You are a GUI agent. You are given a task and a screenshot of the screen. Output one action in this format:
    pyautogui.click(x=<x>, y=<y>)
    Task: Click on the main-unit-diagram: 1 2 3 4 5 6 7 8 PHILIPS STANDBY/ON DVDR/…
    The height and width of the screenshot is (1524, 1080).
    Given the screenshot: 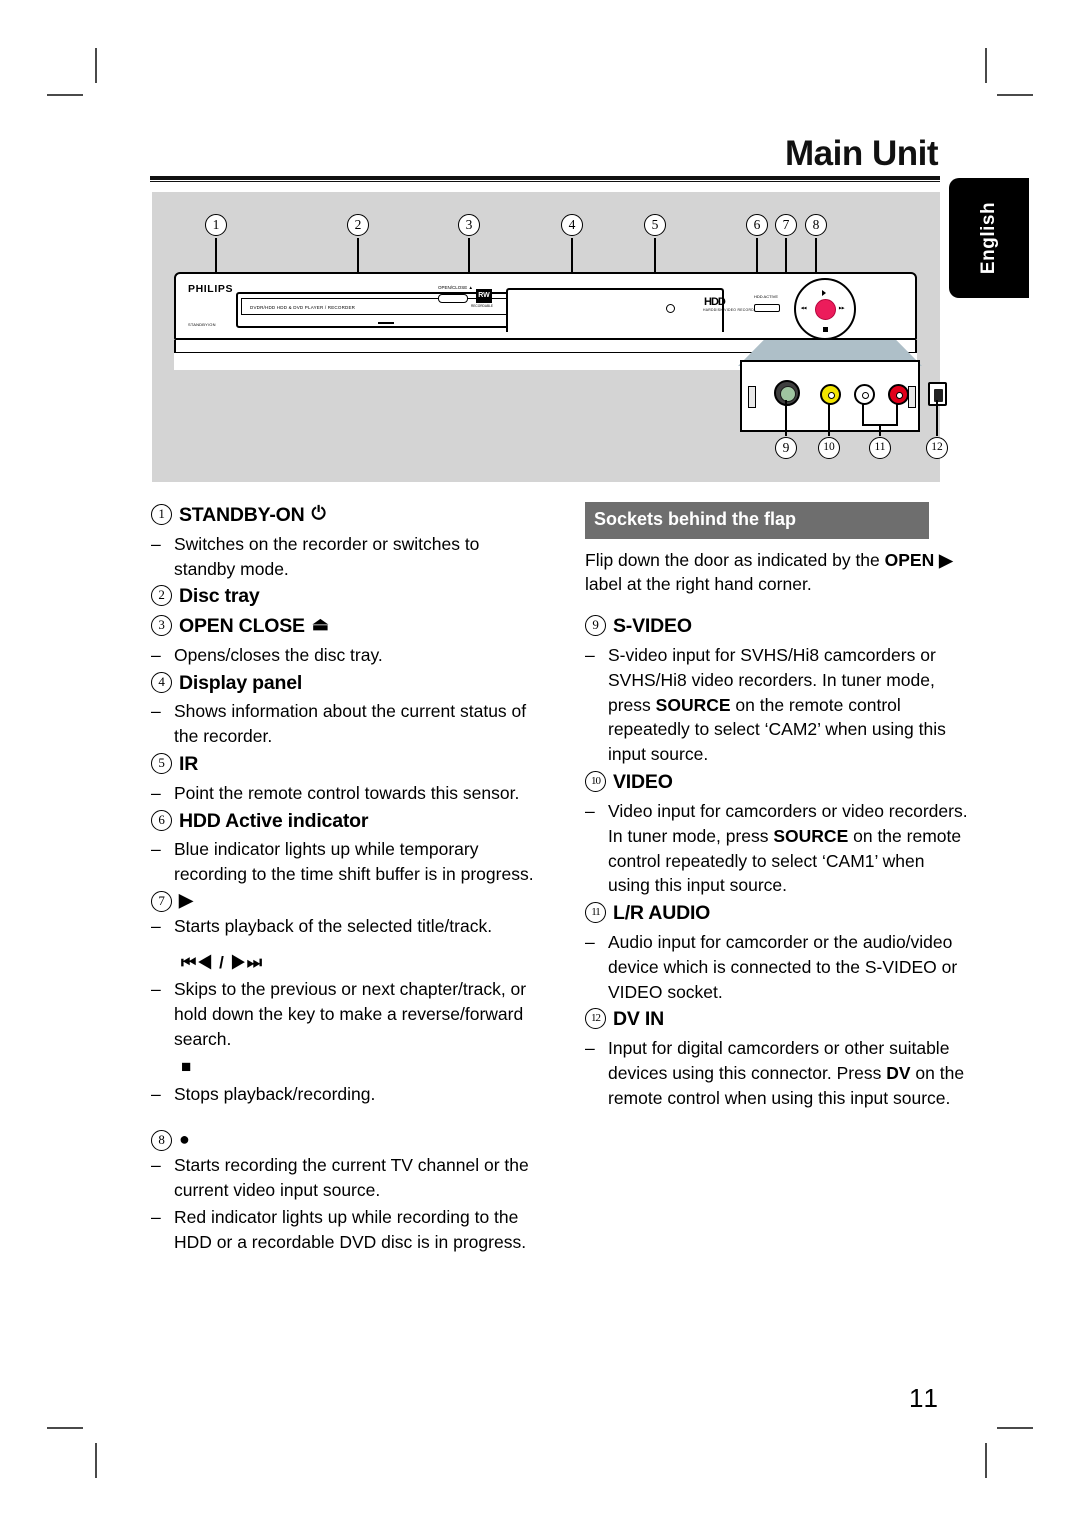 What is the action you would take?
    pyautogui.click(x=550, y=337)
    